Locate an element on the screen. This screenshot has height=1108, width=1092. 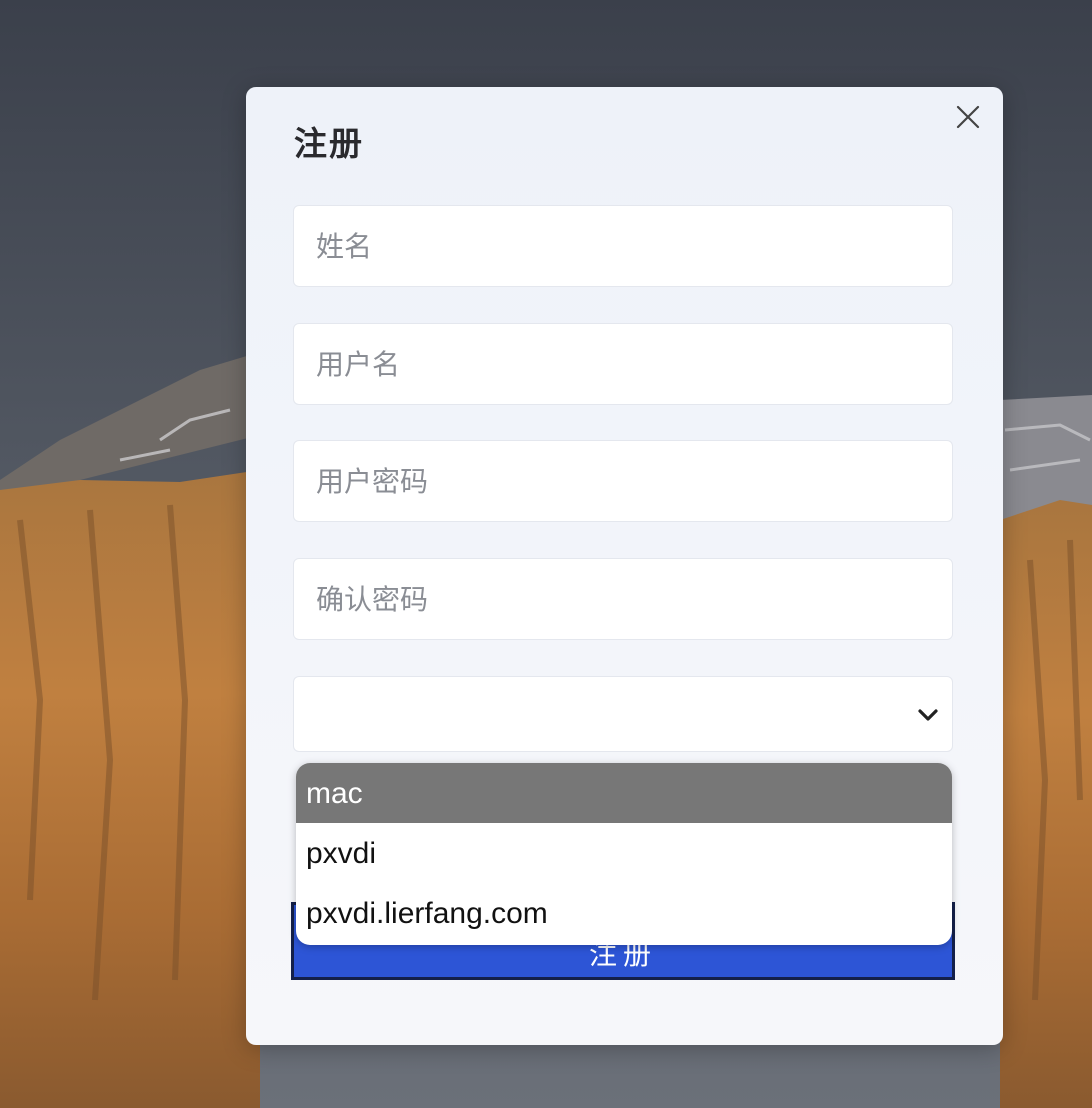
name-input is located at coordinates (623, 246).